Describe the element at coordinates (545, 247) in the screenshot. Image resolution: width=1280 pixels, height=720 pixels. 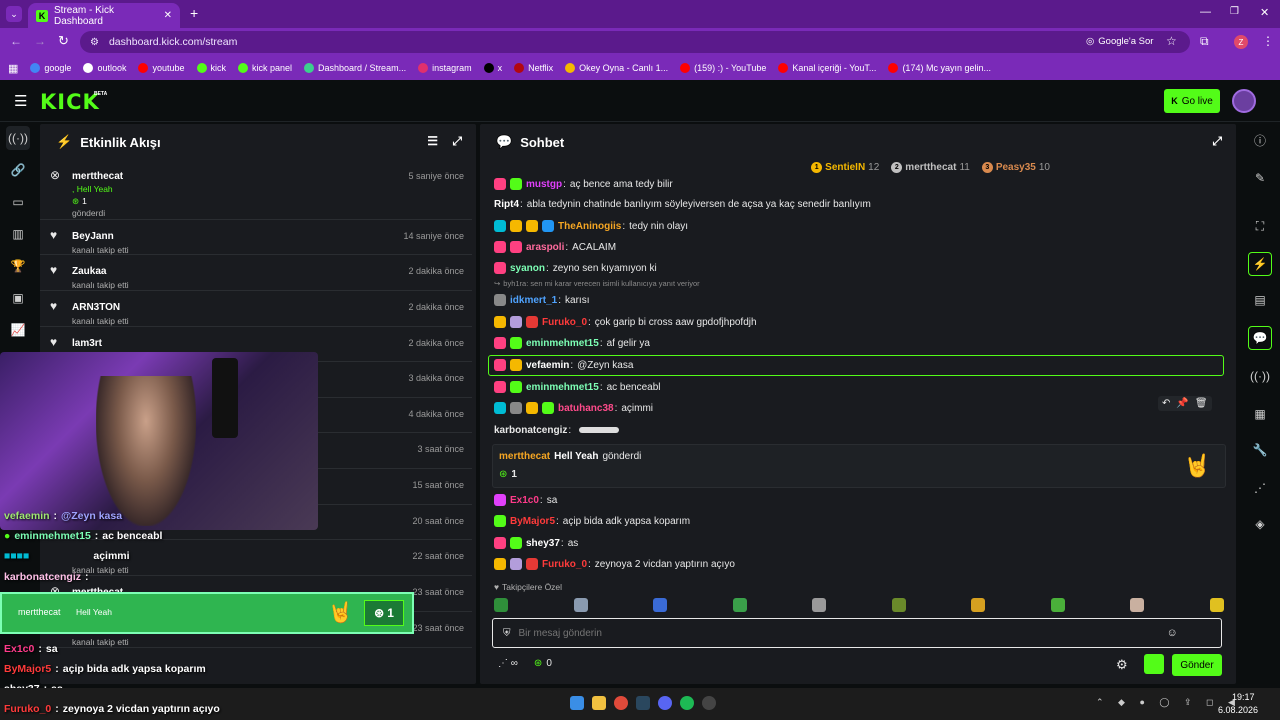
I see `chat-username: araspoli` at that location.